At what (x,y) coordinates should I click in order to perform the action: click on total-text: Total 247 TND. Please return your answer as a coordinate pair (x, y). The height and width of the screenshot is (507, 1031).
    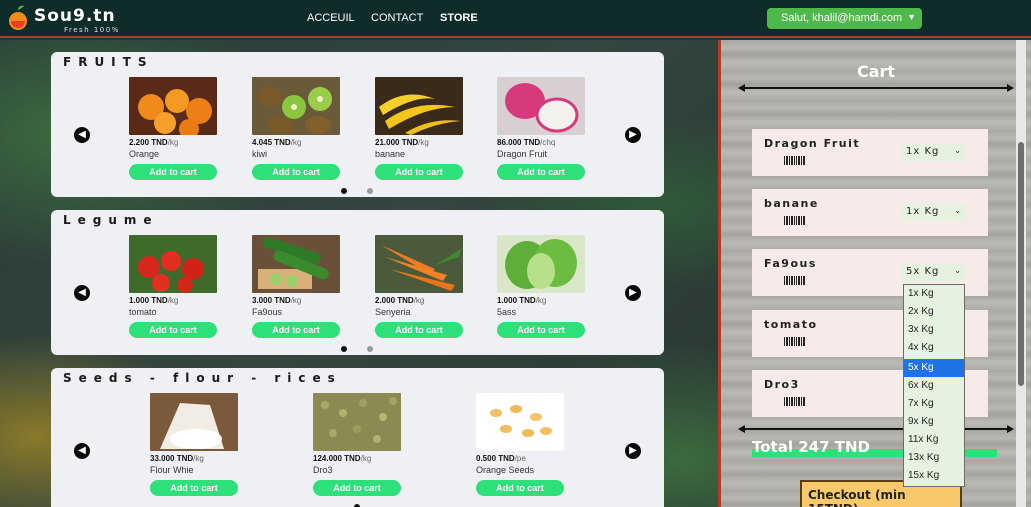
    Looking at the image, I should click on (811, 447).